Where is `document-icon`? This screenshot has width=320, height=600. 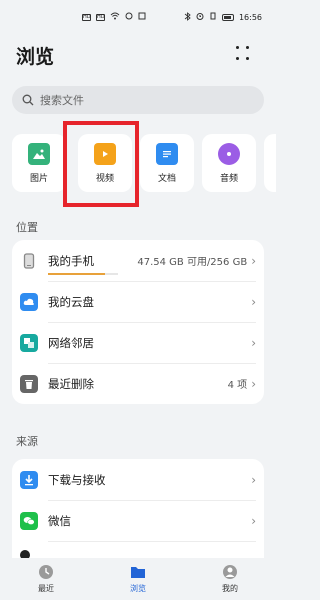
document-icon is located at coordinates (167, 153).